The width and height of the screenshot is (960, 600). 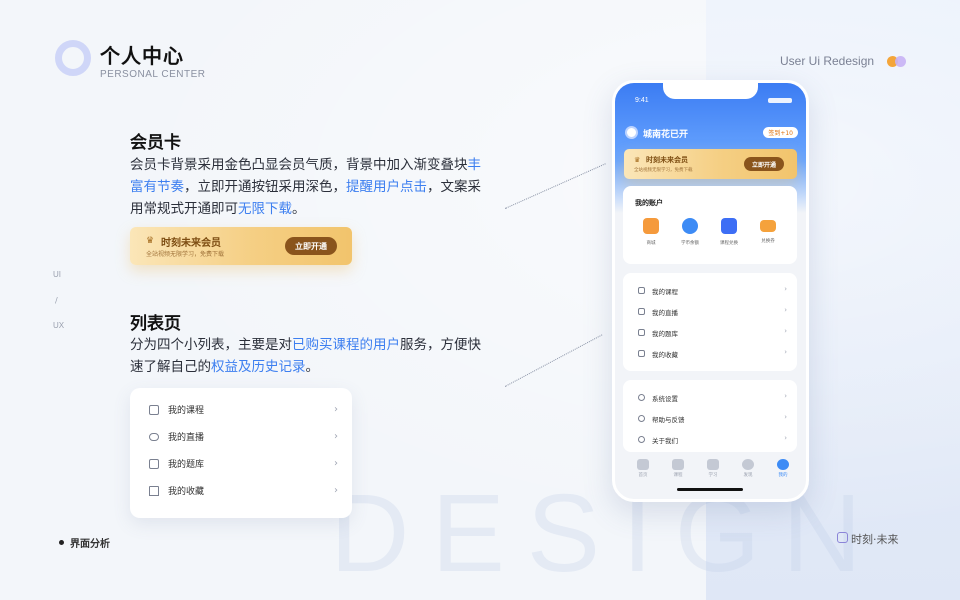 I want to click on phone-list-label: 我的课程, so click(x=665, y=292).